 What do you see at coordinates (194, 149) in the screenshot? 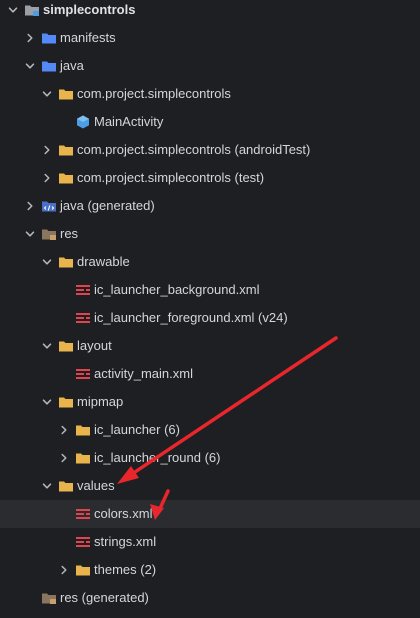
I see `tree-item-label: com.project.simplecontrols (androidTest)` at bounding box center [194, 149].